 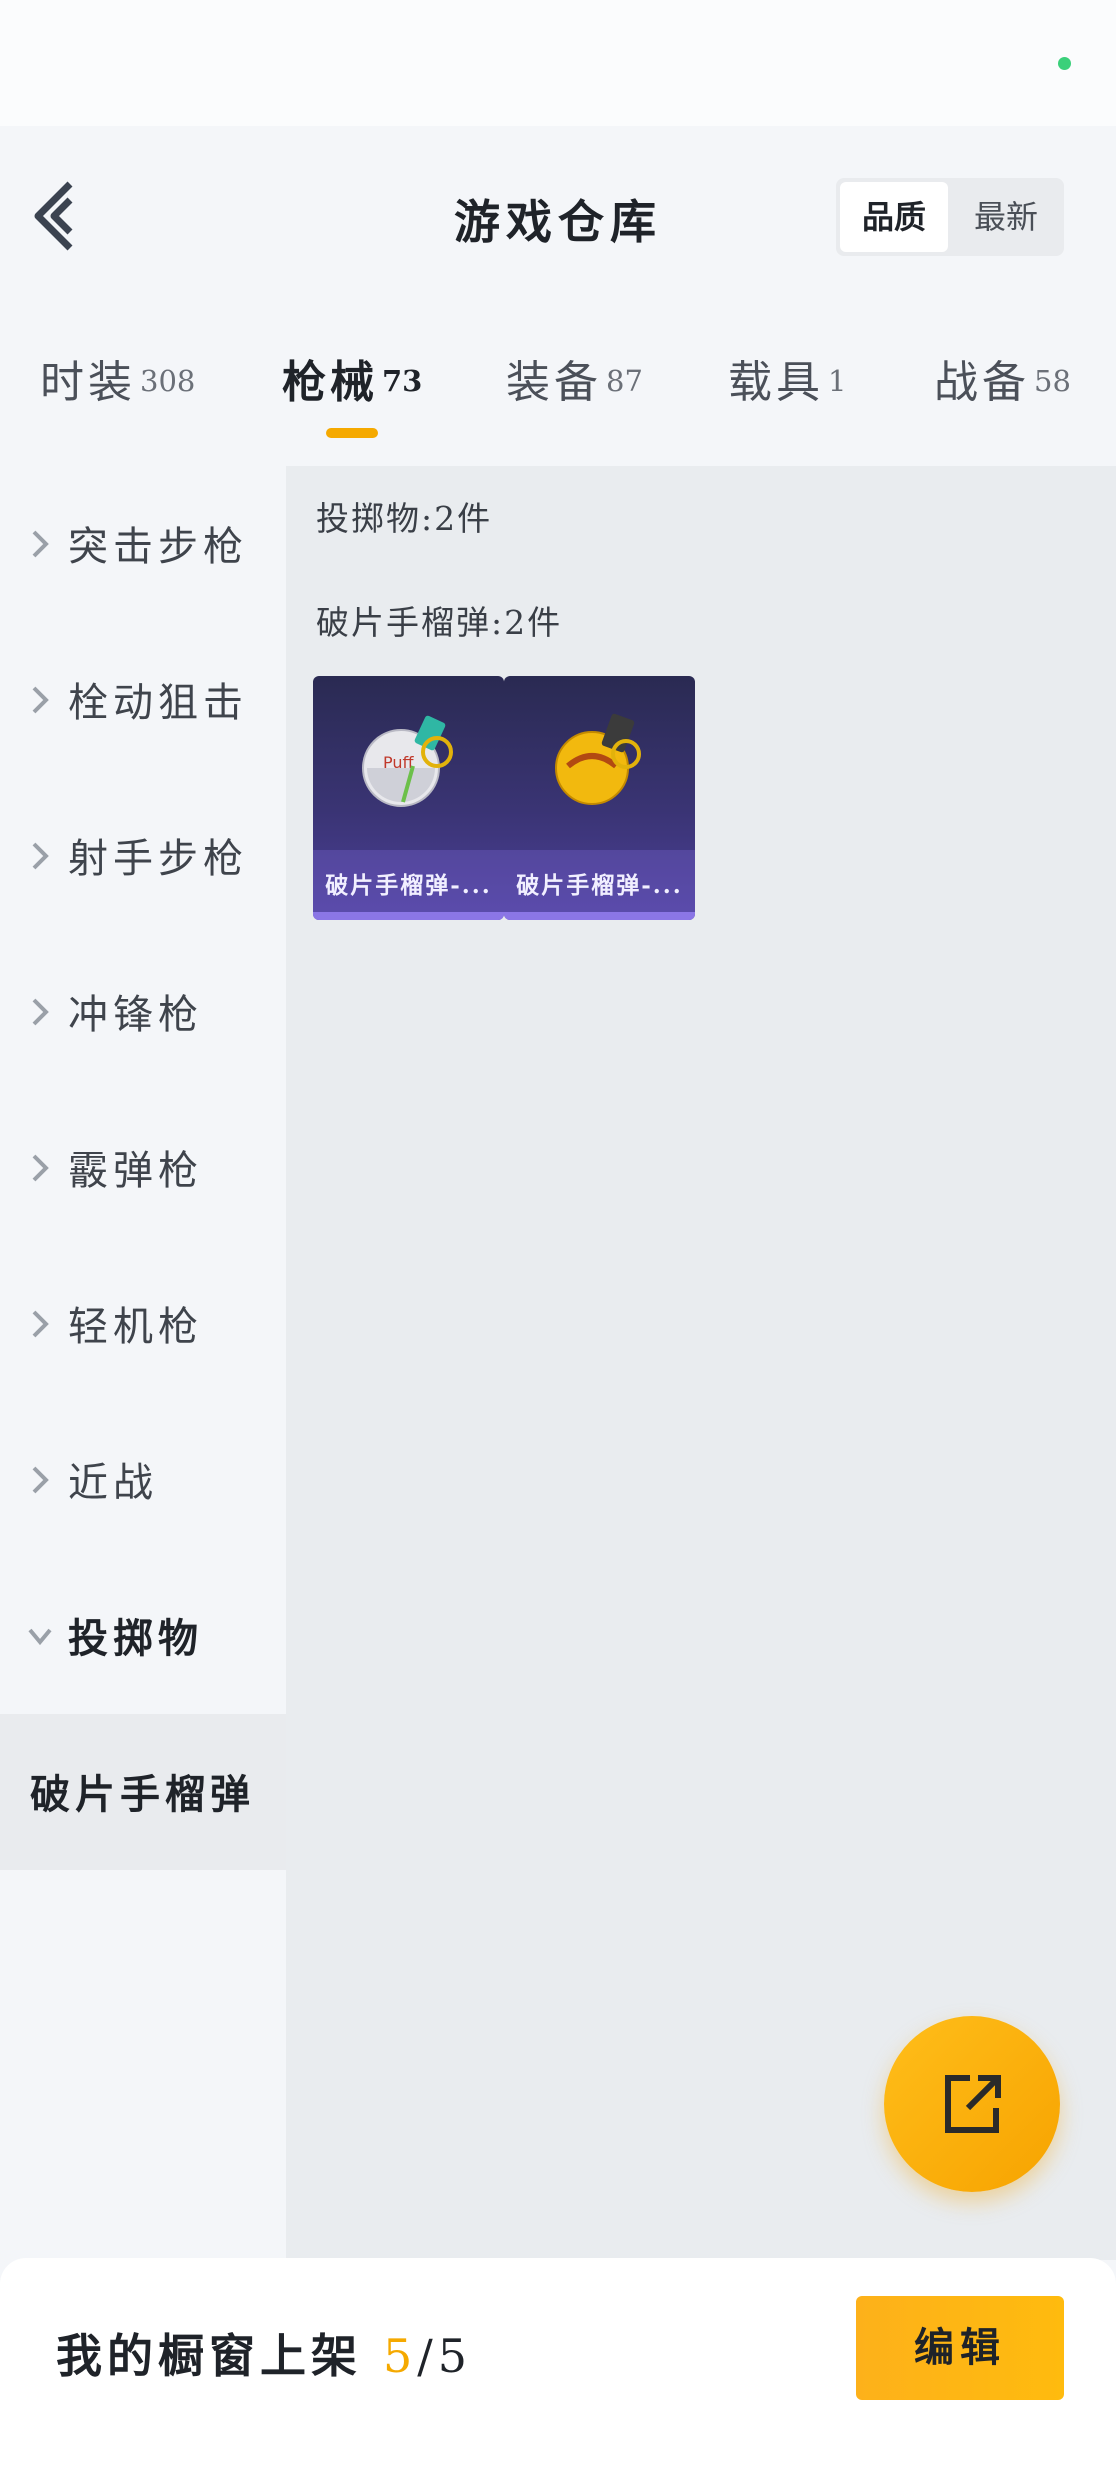 What do you see at coordinates (950, 217) in the screenshot?
I see `sort-toggle: 品质 最新` at bounding box center [950, 217].